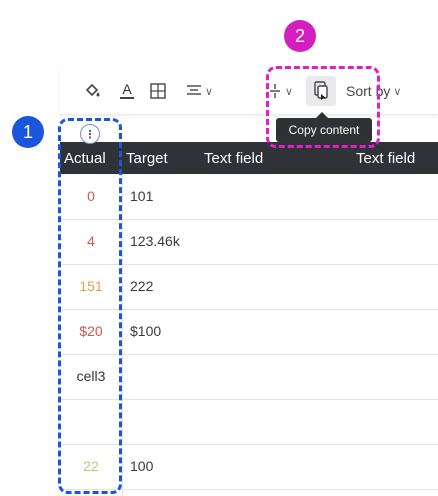  I want to click on target-cell: $100, so click(166, 331).